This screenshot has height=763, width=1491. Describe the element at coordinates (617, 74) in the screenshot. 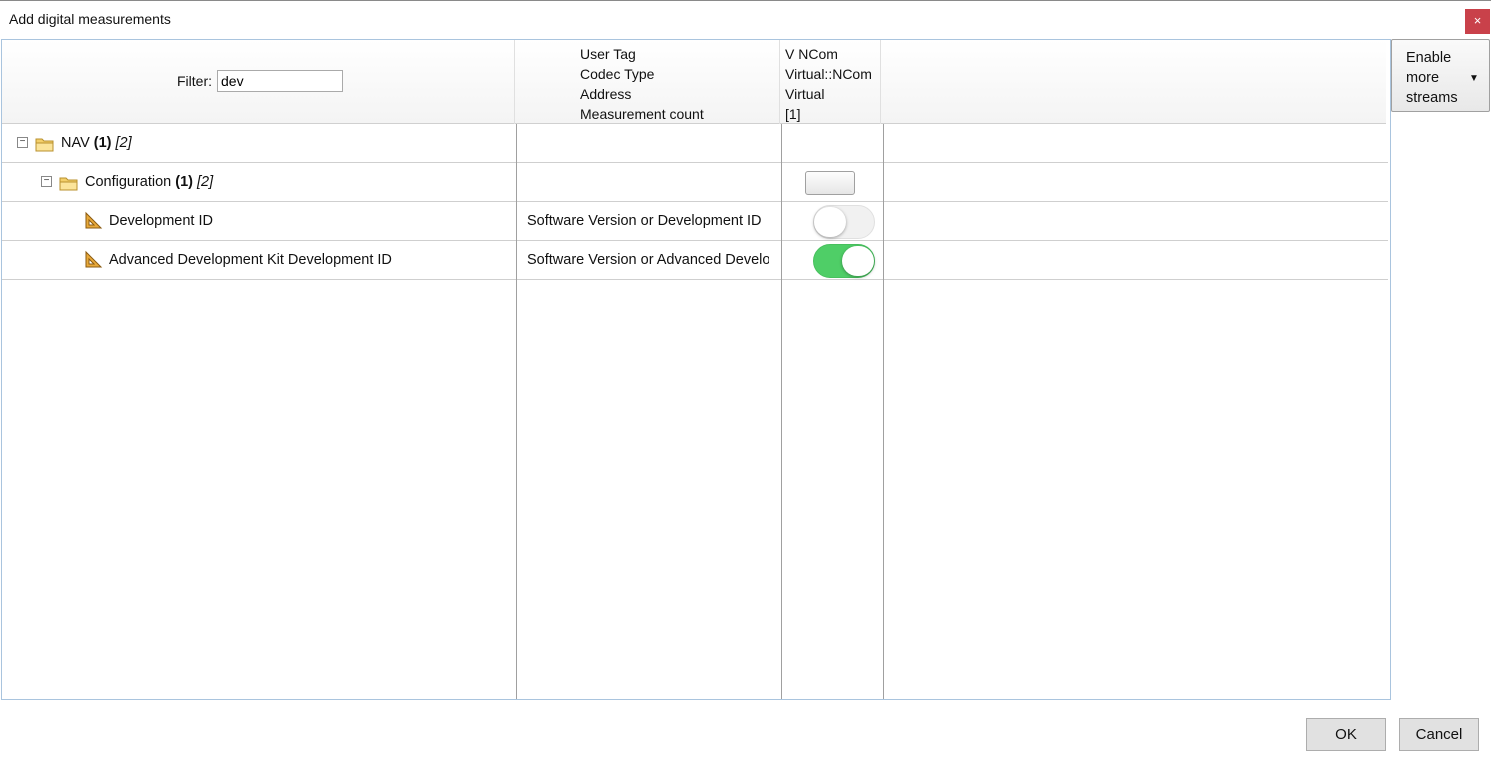

I see `property-codec-type: Codec Type` at that location.